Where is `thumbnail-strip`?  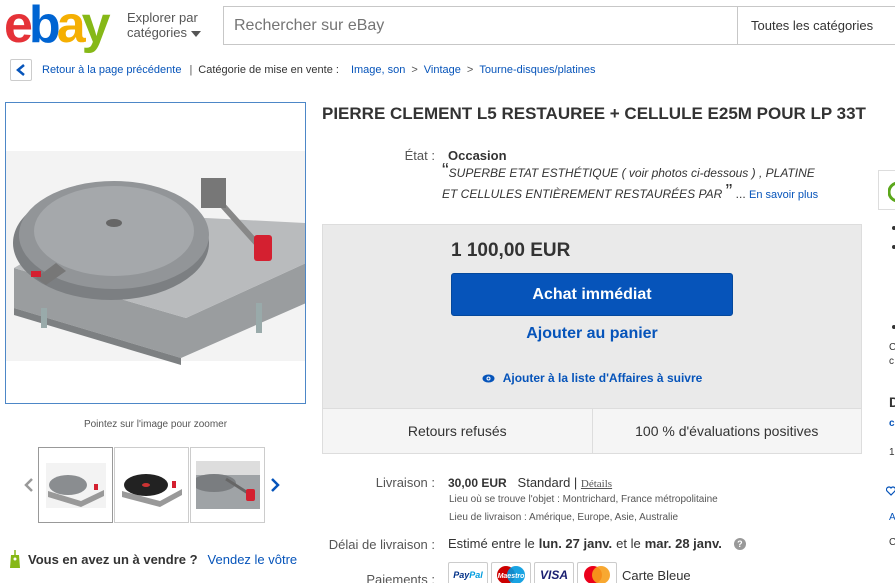 thumbnail-strip is located at coordinates (152, 485).